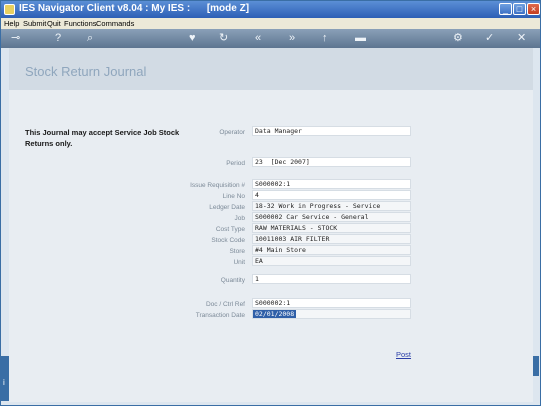 This screenshot has width=541, height=406. I want to click on maximize-button: □, so click(519, 9).